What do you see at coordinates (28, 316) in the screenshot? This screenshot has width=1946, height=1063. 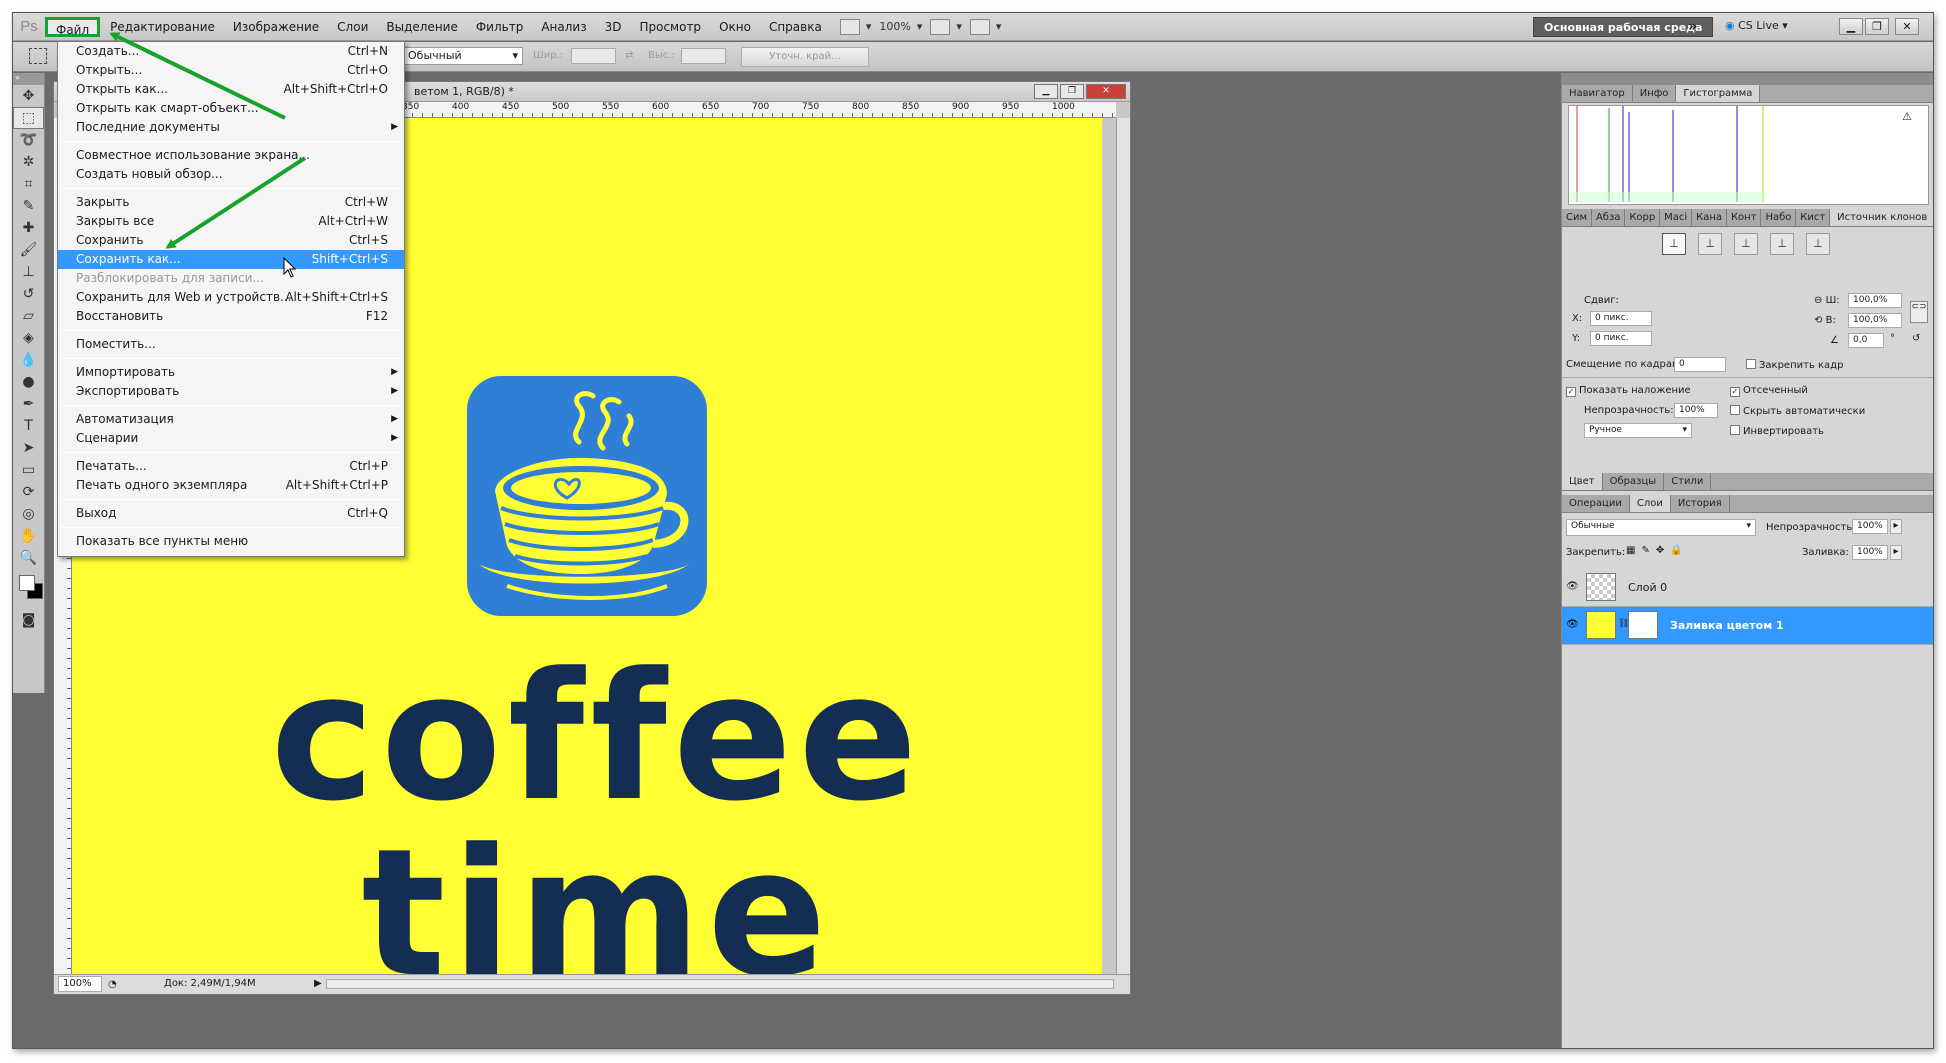 I see `eraser-tool-icon: ▱` at bounding box center [28, 316].